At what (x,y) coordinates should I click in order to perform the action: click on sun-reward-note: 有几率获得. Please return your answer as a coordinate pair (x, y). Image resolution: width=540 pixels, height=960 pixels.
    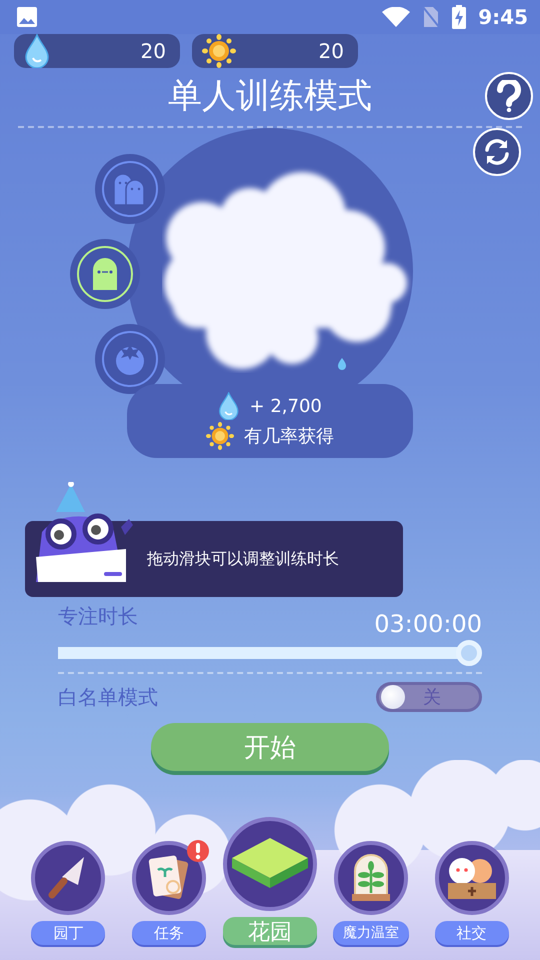
    Looking at the image, I should click on (289, 436).